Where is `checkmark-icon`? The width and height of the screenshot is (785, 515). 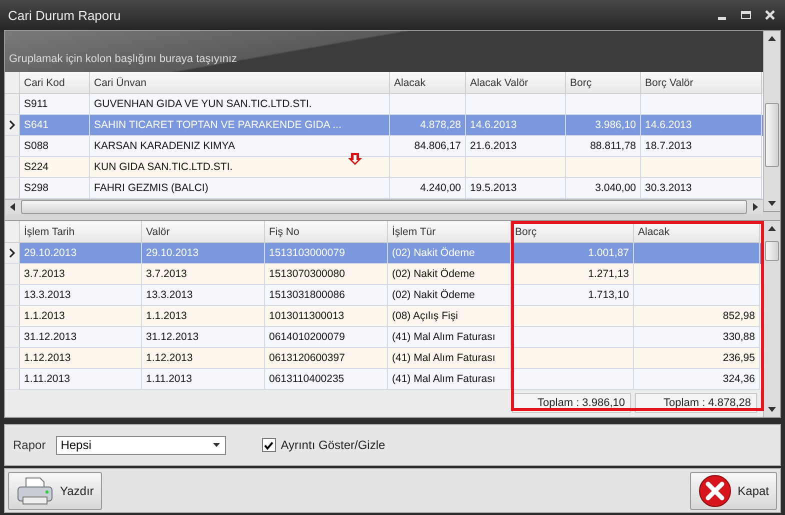
checkmark-icon is located at coordinates (268, 445).